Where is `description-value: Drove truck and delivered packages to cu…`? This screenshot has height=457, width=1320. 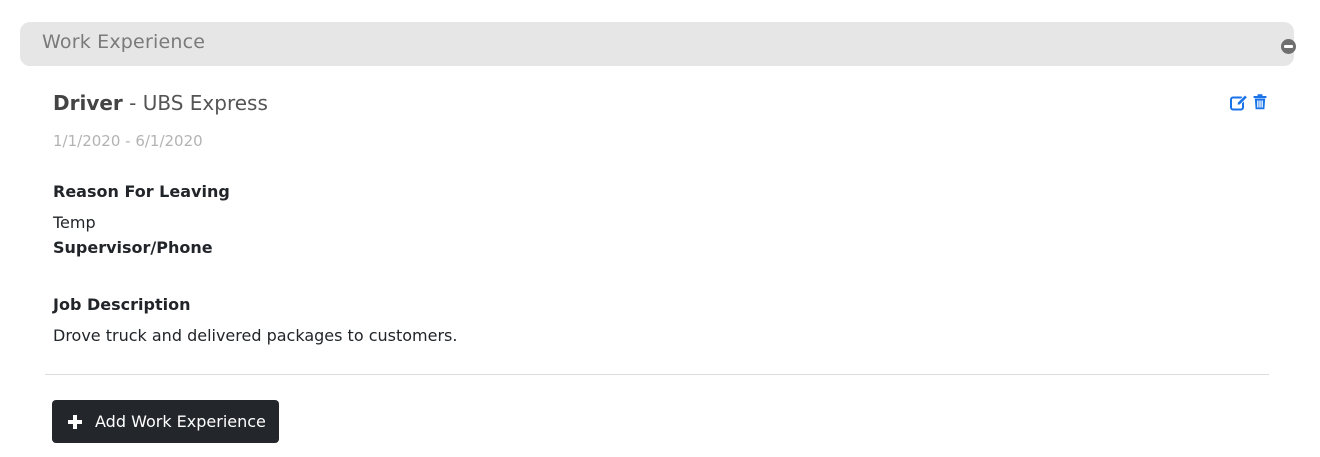 description-value: Drove truck and delivered packages to cu… is located at coordinates (255, 335).